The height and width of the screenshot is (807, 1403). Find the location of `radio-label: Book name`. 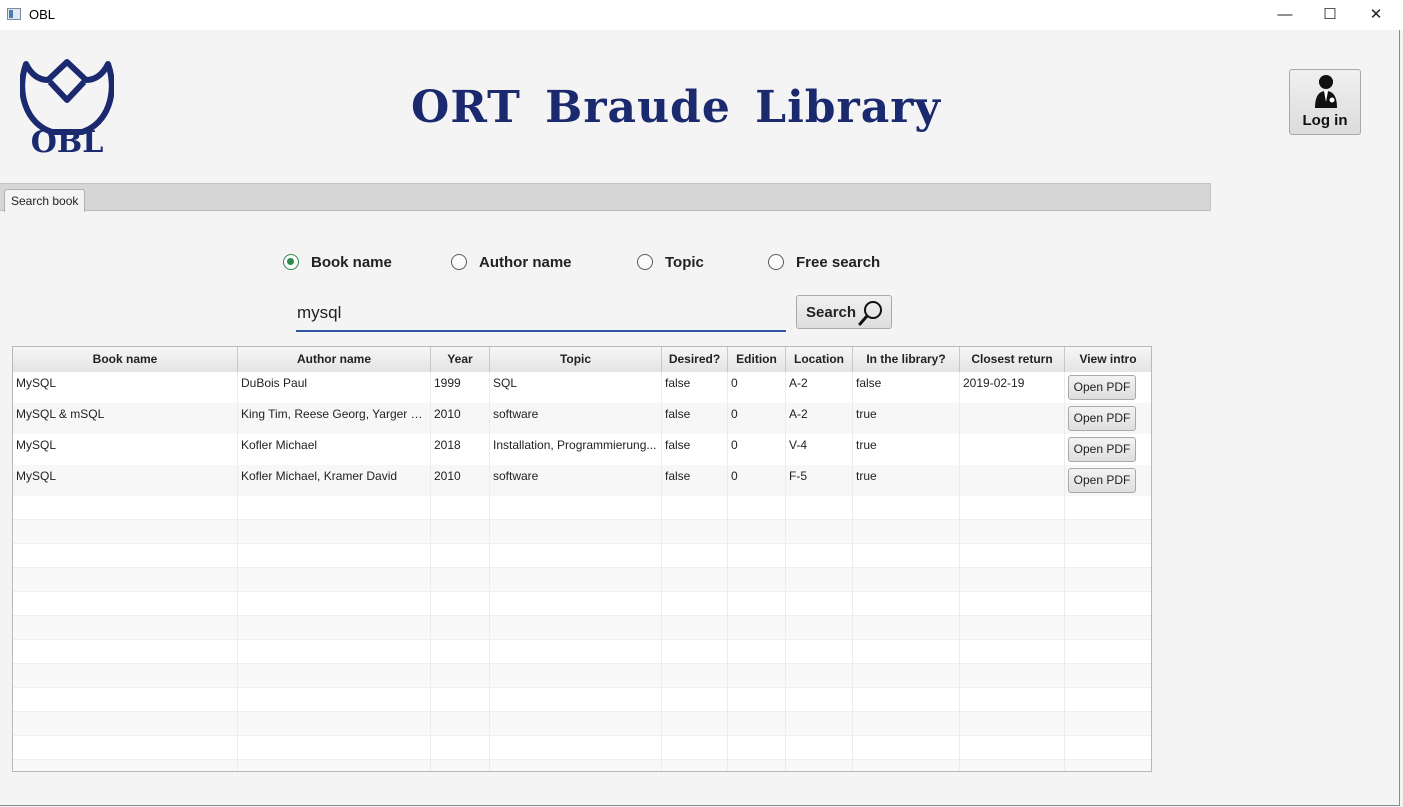

radio-label: Book name is located at coordinates (351, 262).